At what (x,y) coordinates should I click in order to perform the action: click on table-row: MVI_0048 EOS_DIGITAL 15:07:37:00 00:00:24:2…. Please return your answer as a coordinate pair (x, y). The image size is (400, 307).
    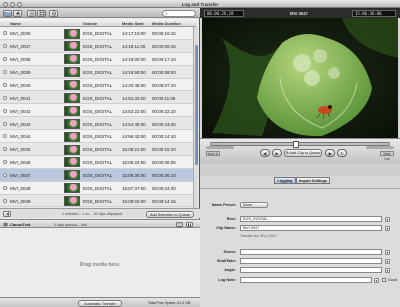
    Looking at the image, I should click on (96, 188).